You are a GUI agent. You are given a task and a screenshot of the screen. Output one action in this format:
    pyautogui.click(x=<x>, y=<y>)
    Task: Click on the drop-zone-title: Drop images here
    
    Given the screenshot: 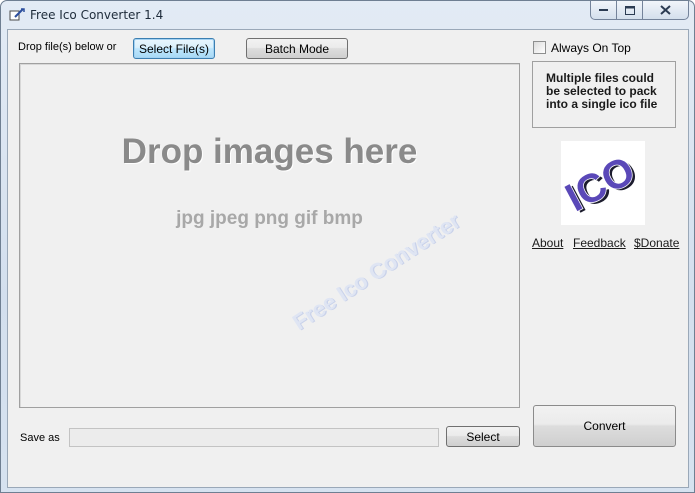 What is the action you would take?
    pyautogui.click(x=269, y=151)
    